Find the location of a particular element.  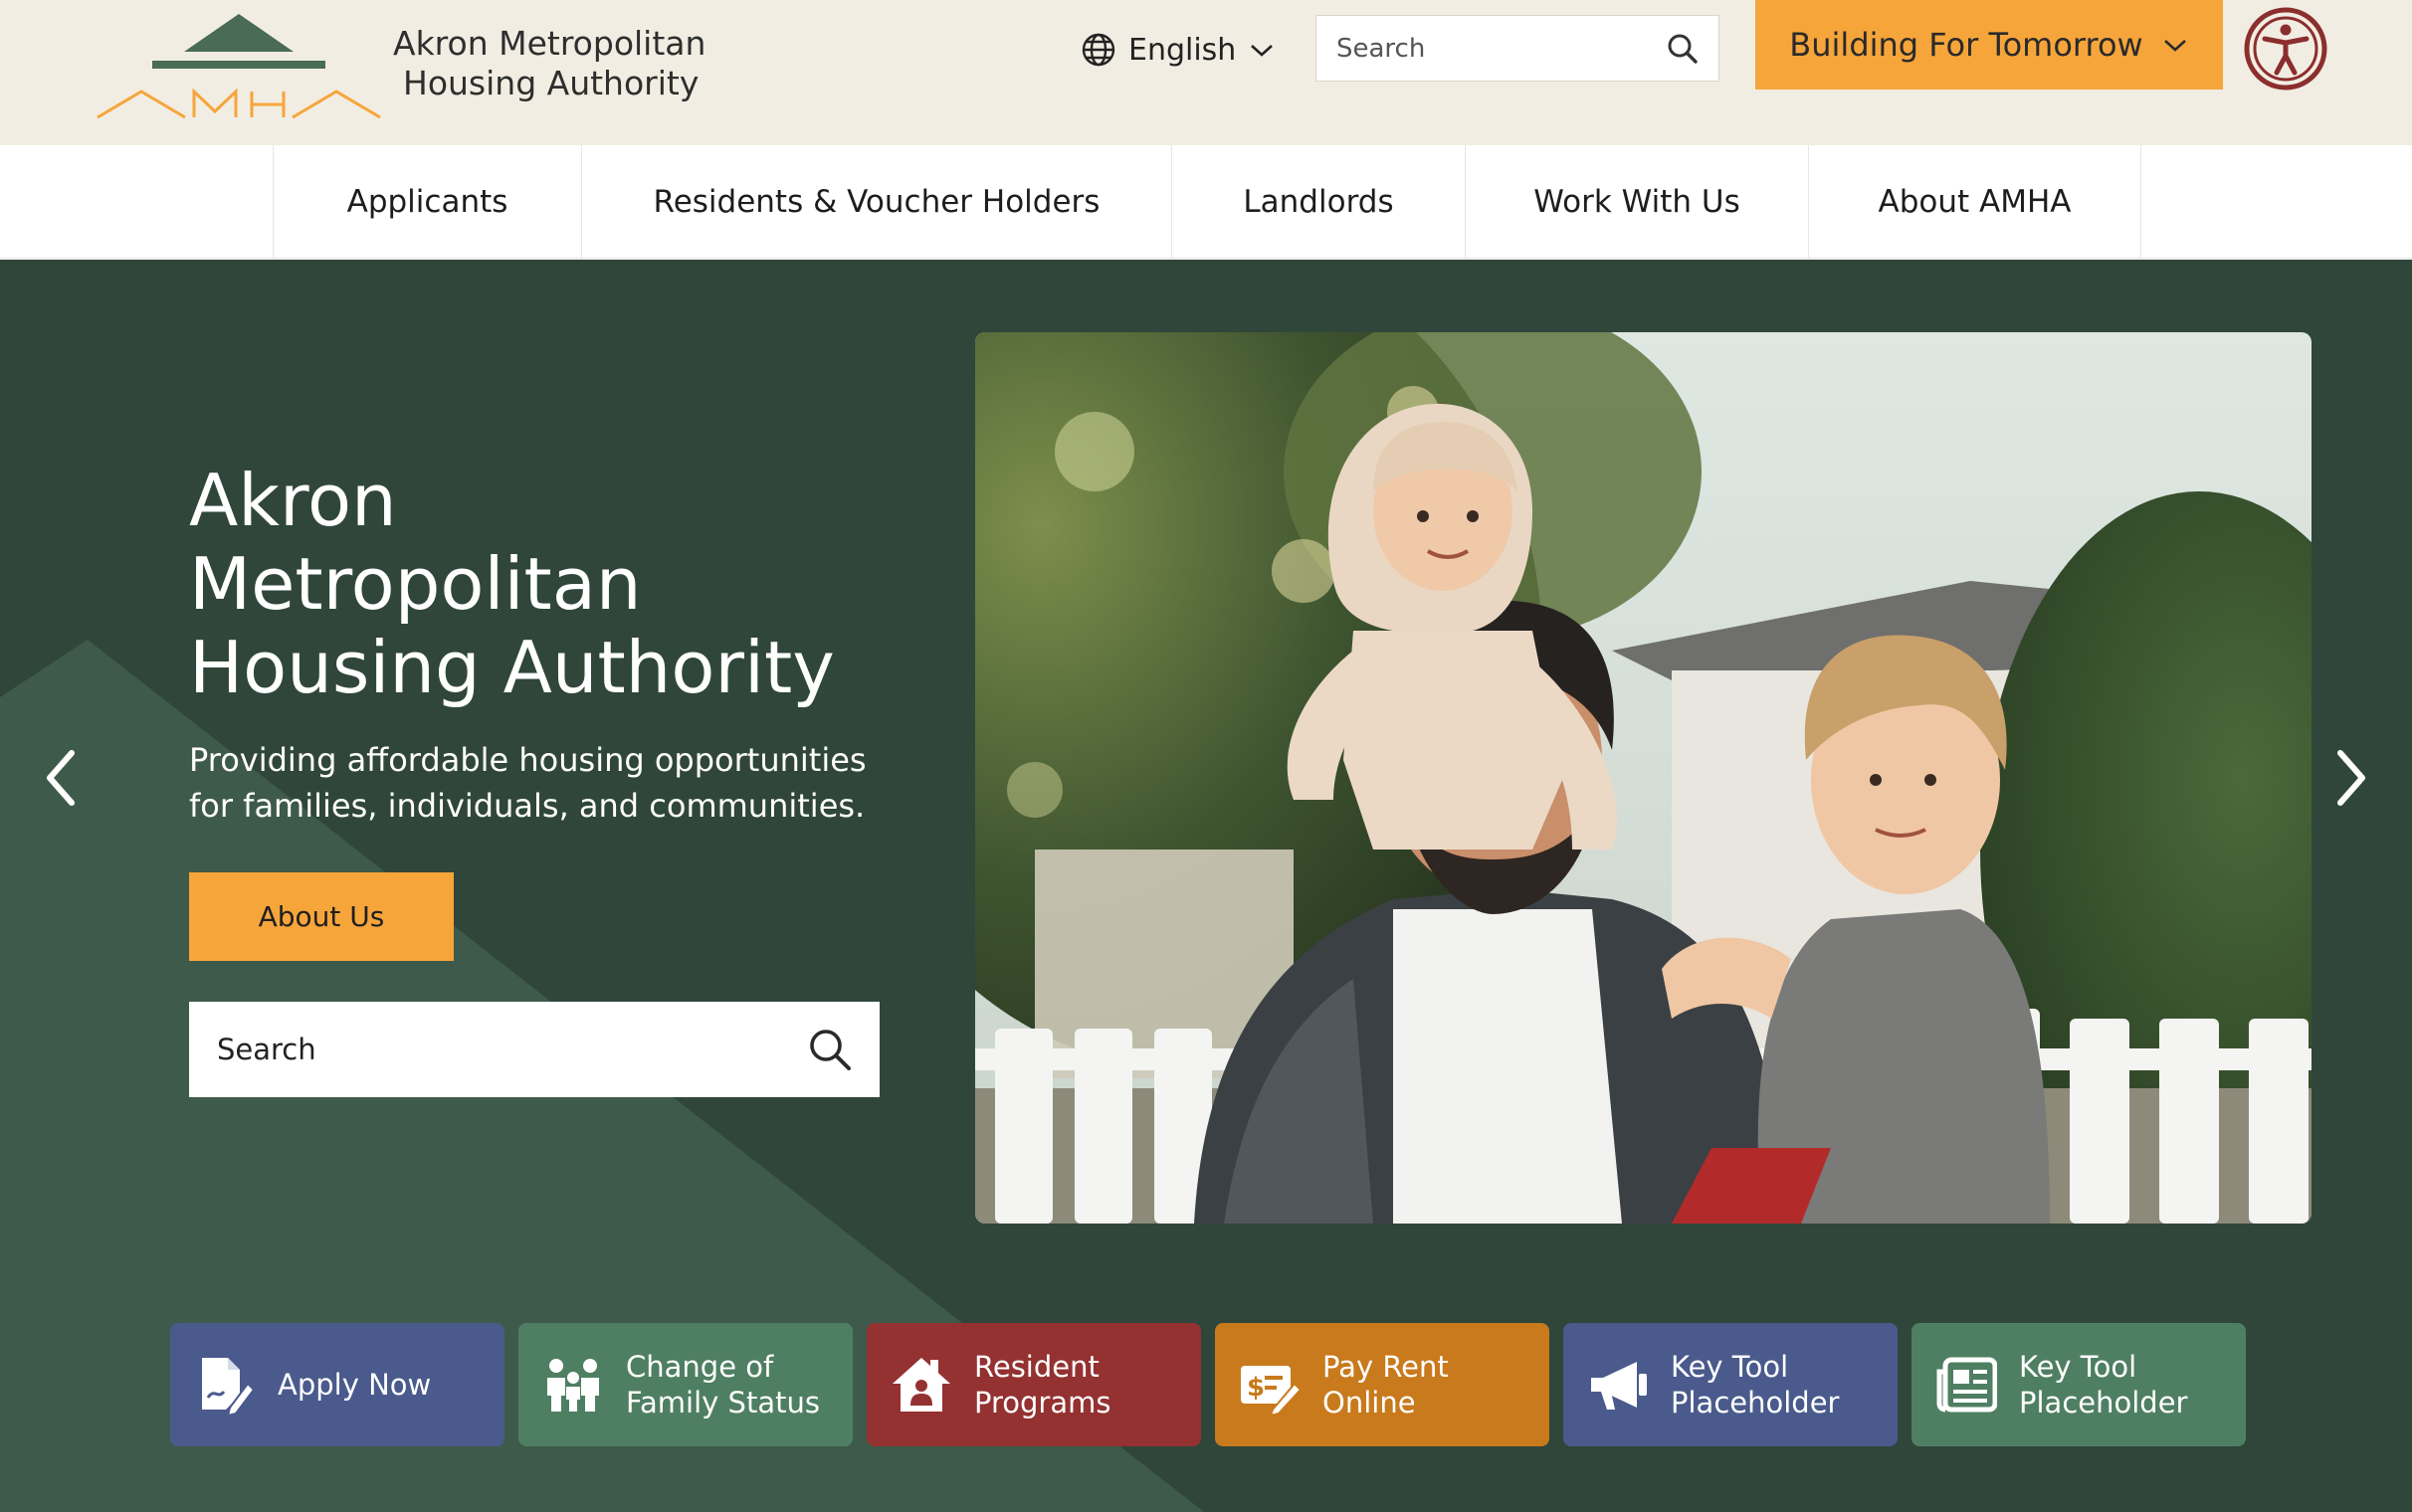

hero-title-line2: Metropolitan is located at coordinates (416, 584).